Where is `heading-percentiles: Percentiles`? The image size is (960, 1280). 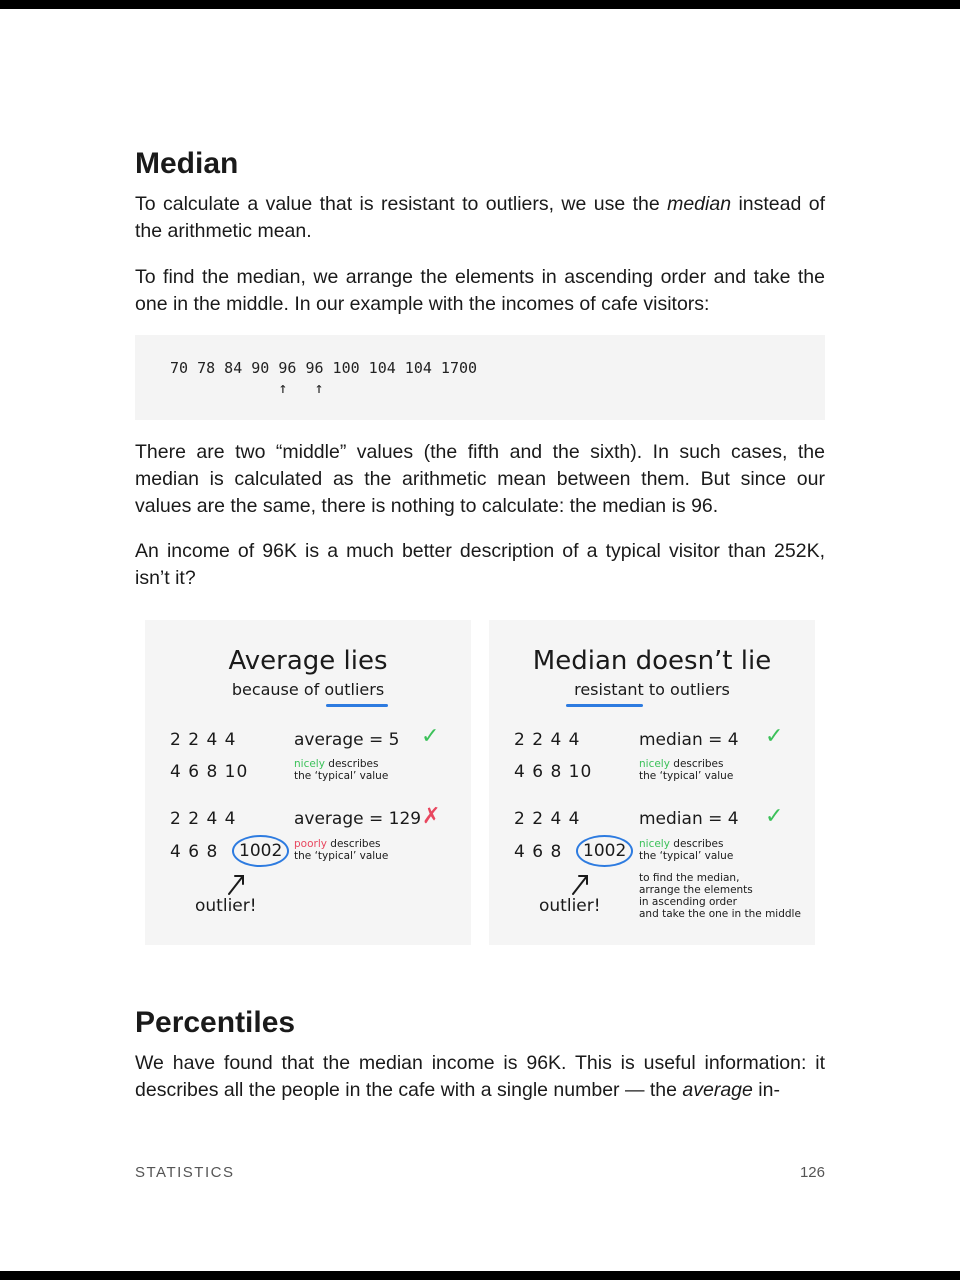 heading-percentiles: Percentiles is located at coordinates (215, 1022).